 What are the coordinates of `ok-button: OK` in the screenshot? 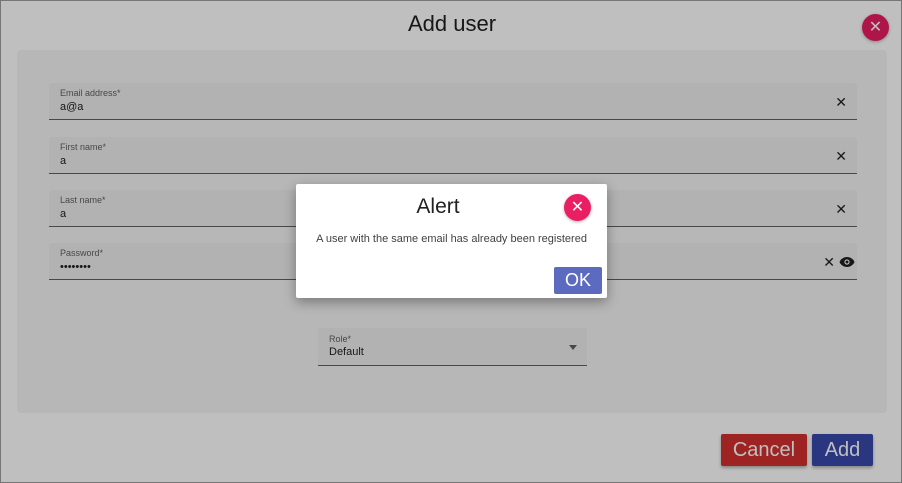 It's located at (578, 280).